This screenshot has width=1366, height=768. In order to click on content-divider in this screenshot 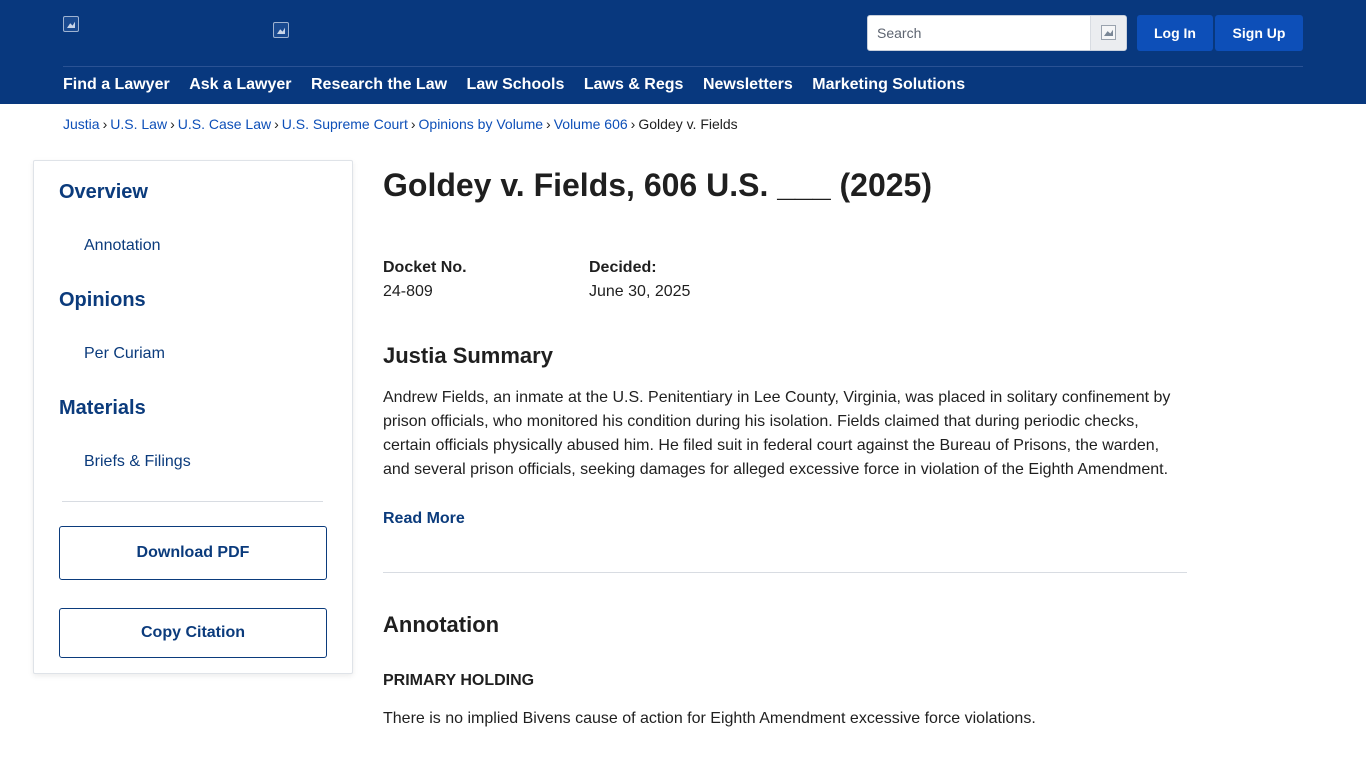, I will do `click(785, 572)`.